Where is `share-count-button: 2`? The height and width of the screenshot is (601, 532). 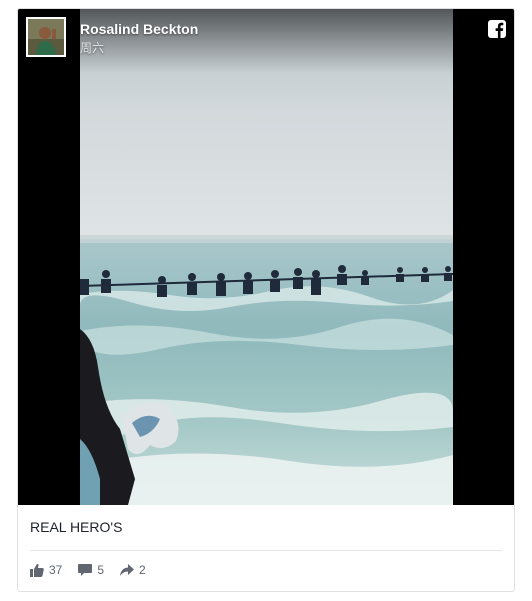
share-count-button: 2 is located at coordinates (133, 570).